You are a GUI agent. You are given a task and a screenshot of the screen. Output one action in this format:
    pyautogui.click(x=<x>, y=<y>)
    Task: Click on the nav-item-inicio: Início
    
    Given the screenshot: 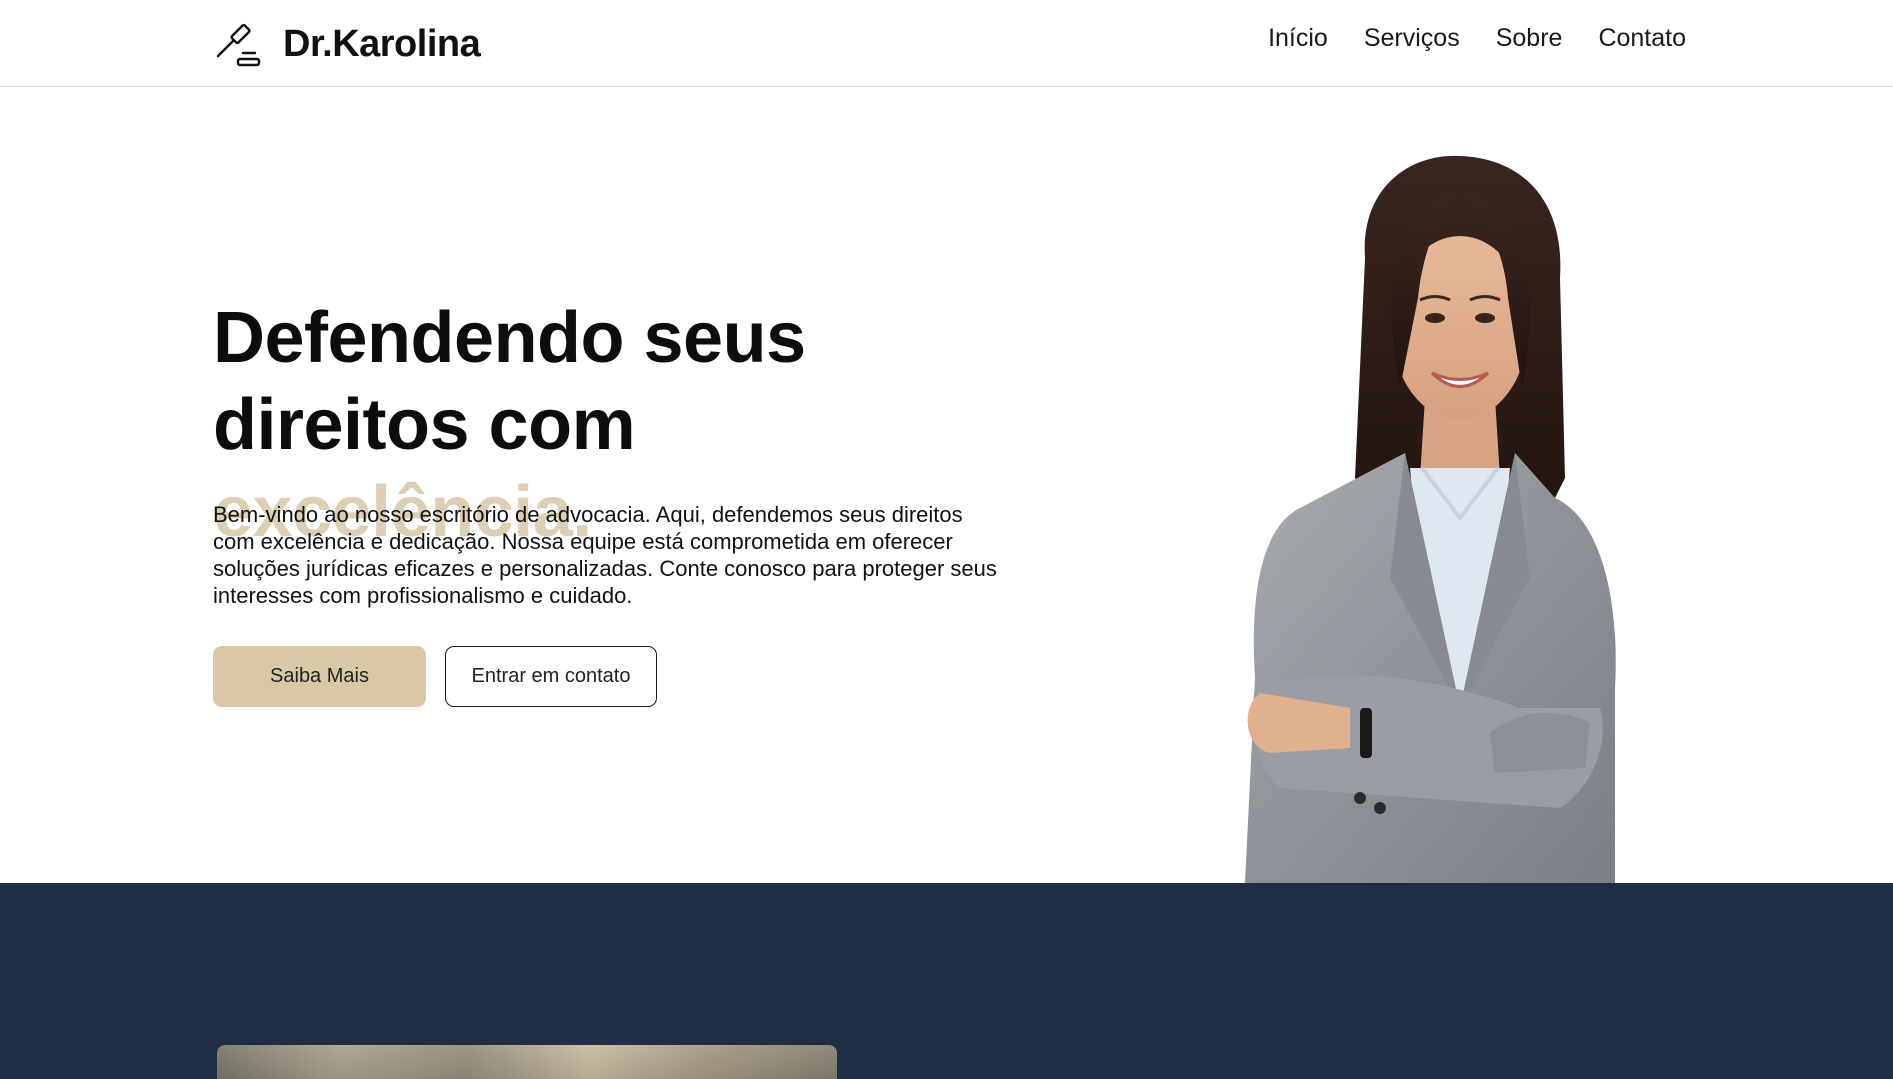 What is the action you would take?
    pyautogui.click(x=1298, y=38)
    